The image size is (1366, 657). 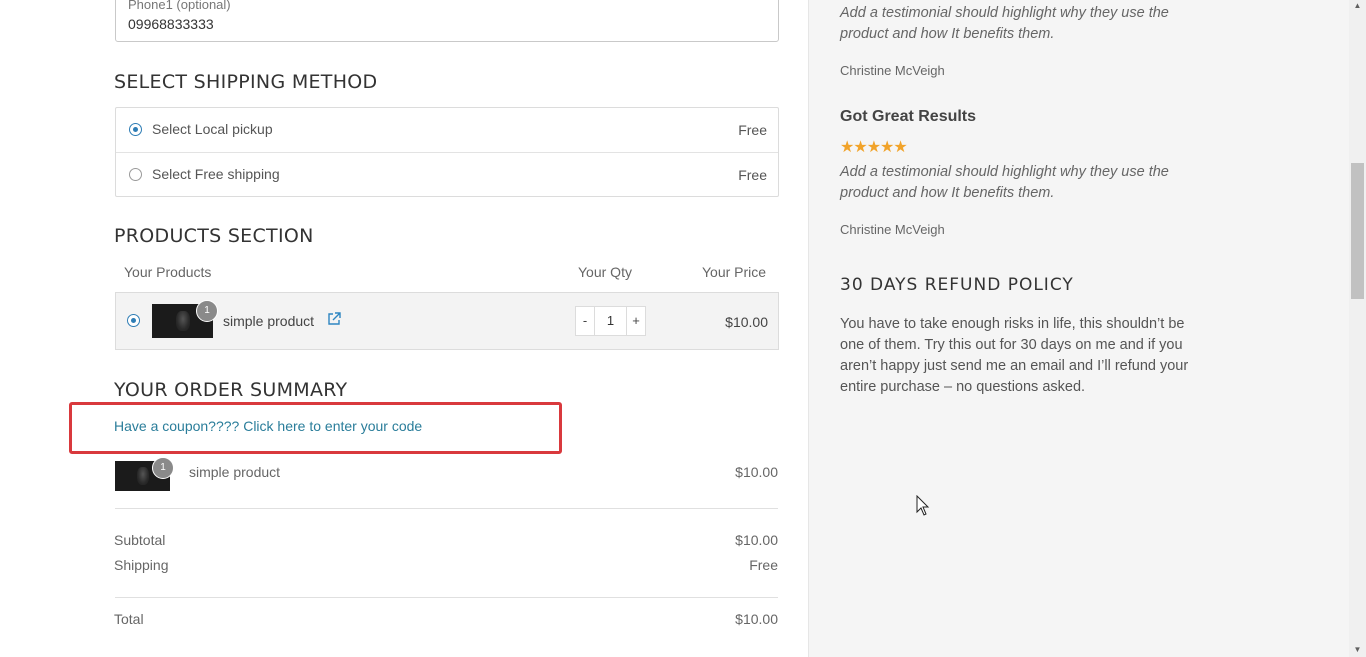 What do you see at coordinates (635, 321) in the screenshot?
I see `qty-increase-button: +` at bounding box center [635, 321].